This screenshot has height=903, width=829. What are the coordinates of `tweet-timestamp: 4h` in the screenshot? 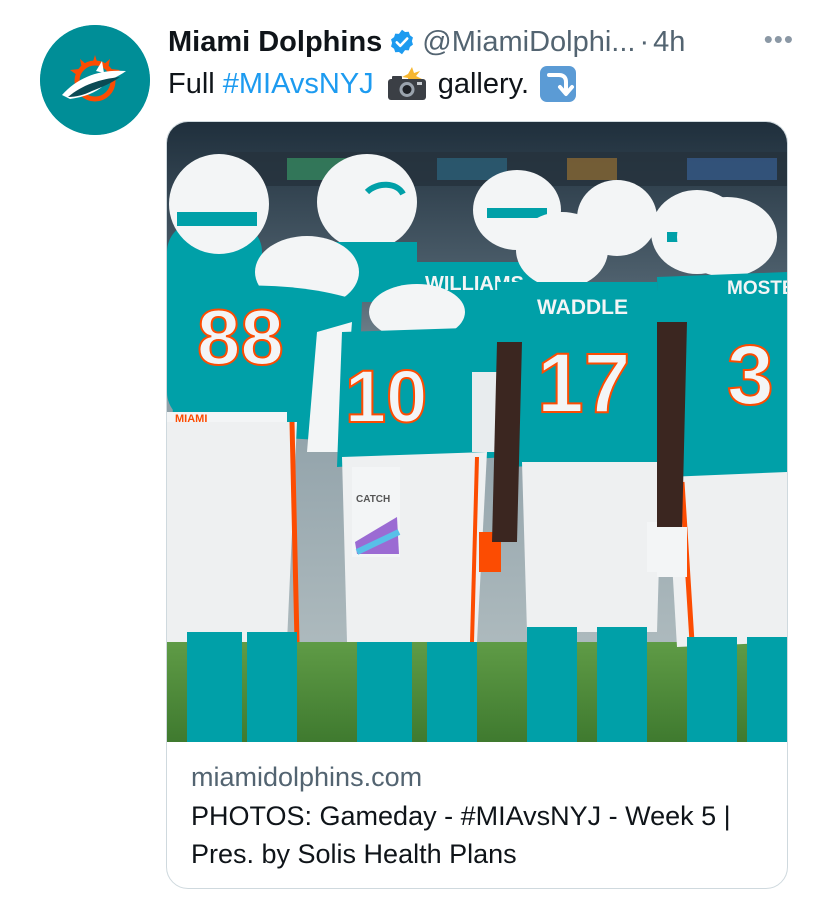 It's located at (669, 42).